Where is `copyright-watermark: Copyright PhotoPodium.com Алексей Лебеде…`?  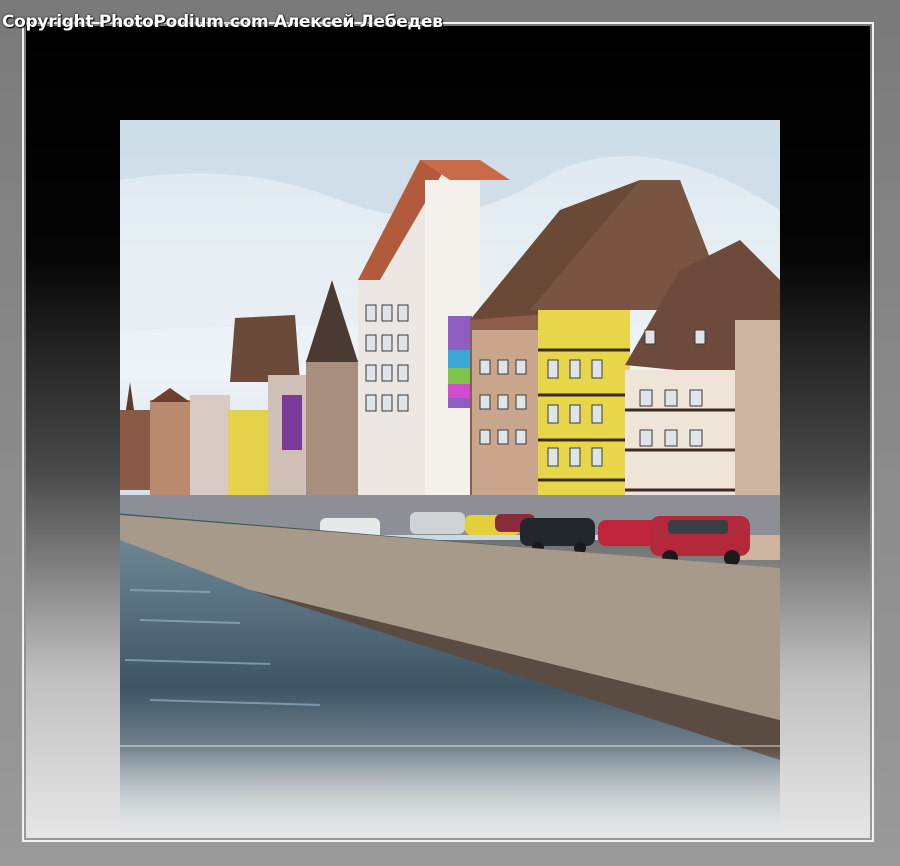
copyright-watermark: Copyright PhotoPodium.com Алексей Лебеде… is located at coordinates (222, 22).